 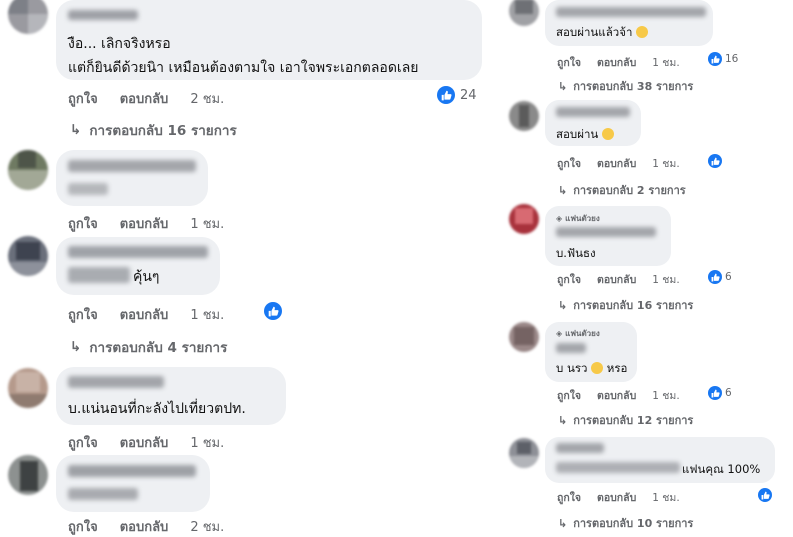 What do you see at coordinates (607, 133) in the screenshot?
I see `smiling-emoji-icon` at bounding box center [607, 133].